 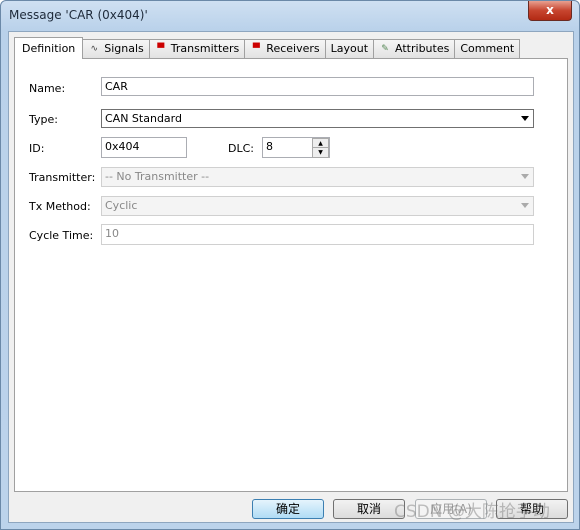 I want to click on tab-label: Transmitters, so click(x=205, y=48).